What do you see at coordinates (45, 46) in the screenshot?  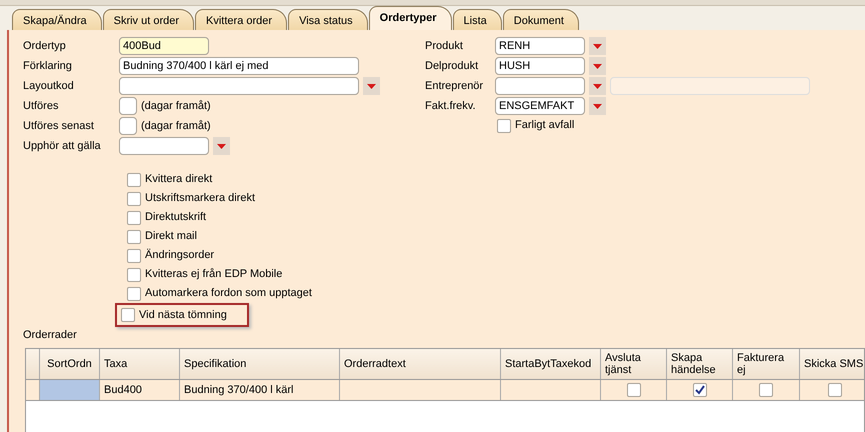 I see `field-label: Ordertyp` at bounding box center [45, 46].